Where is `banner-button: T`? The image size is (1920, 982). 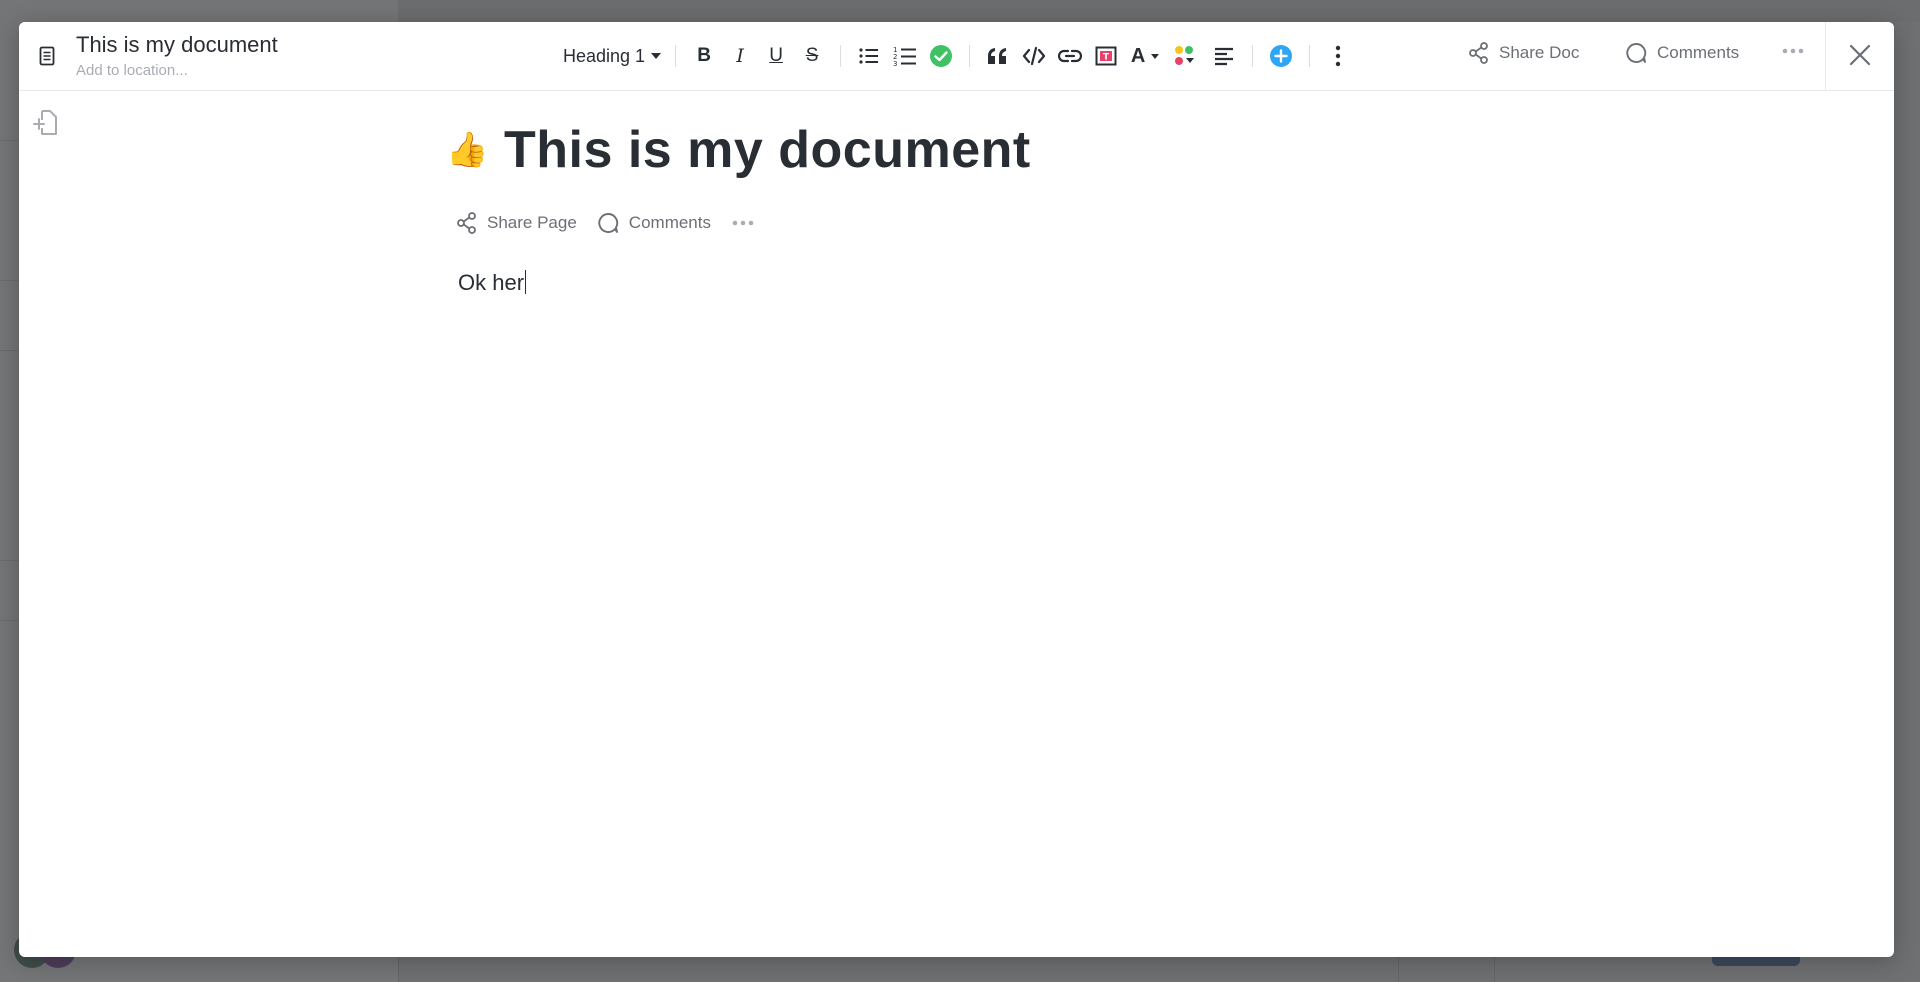 banner-button: T is located at coordinates (1106, 56).